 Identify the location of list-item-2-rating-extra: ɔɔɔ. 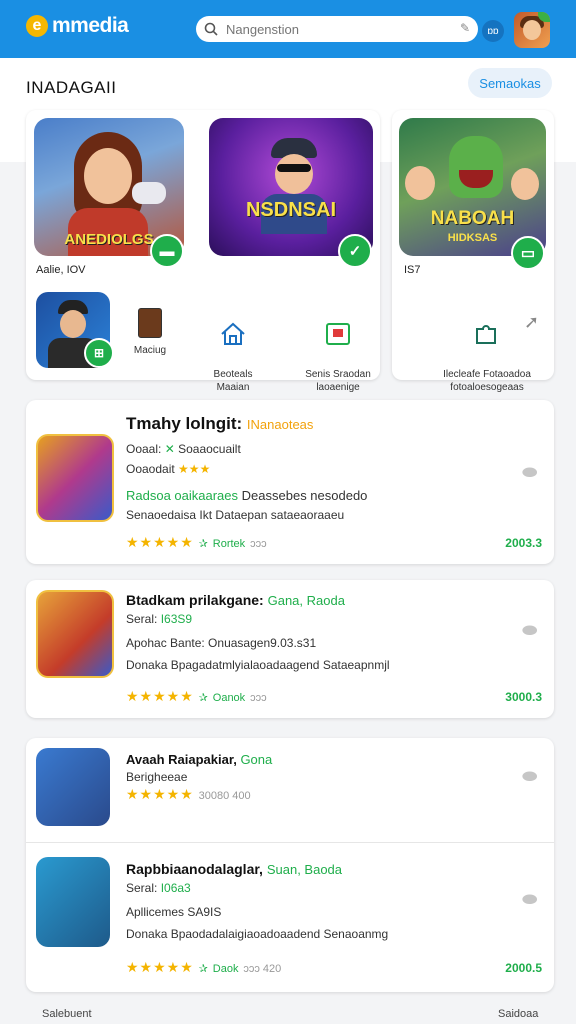
(258, 698).